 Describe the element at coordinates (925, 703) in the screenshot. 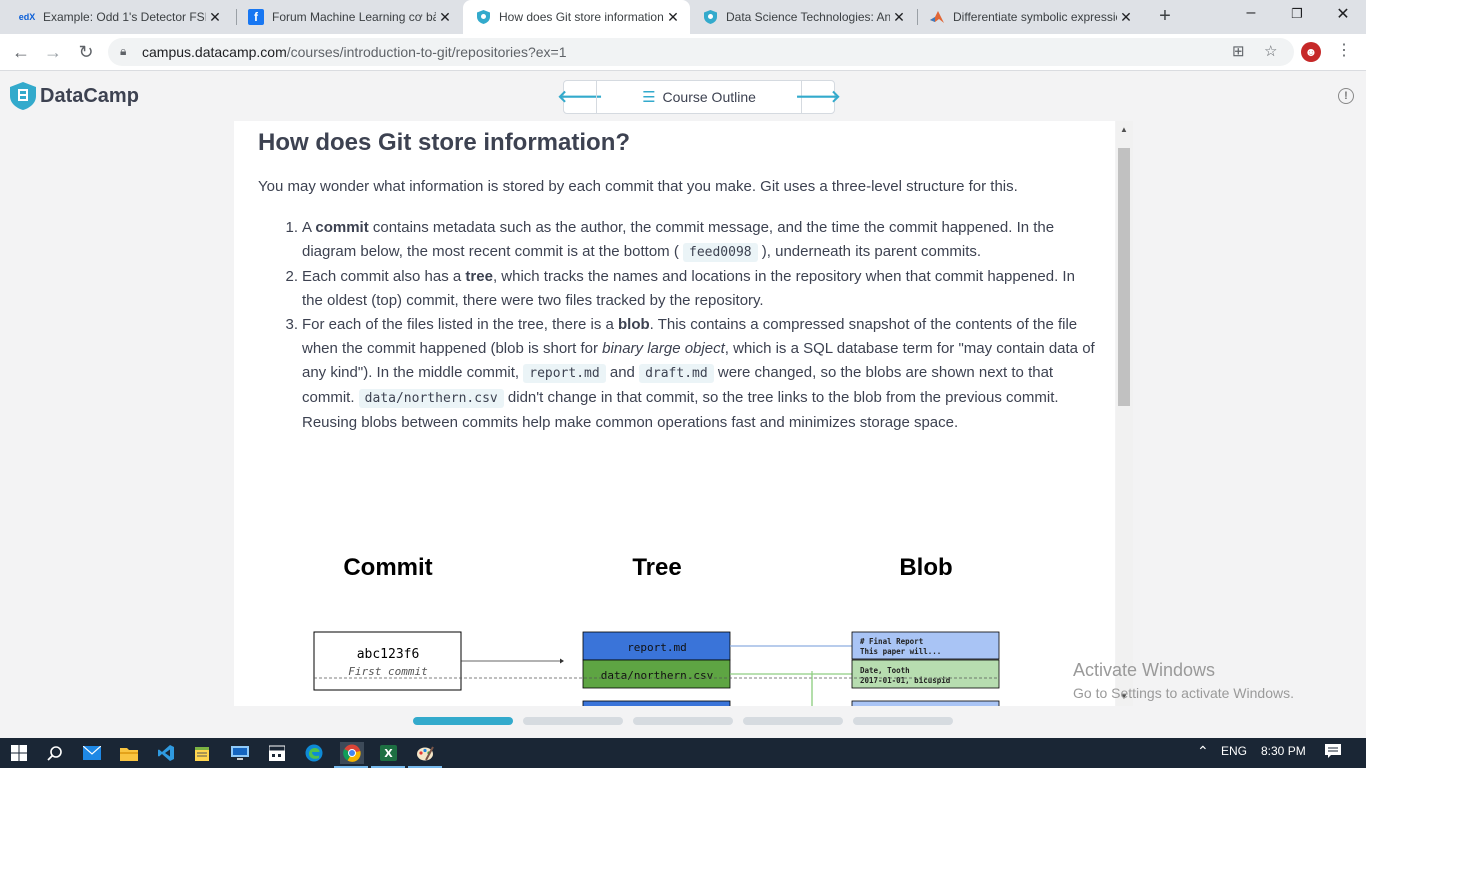

I see `blob-next` at that location.